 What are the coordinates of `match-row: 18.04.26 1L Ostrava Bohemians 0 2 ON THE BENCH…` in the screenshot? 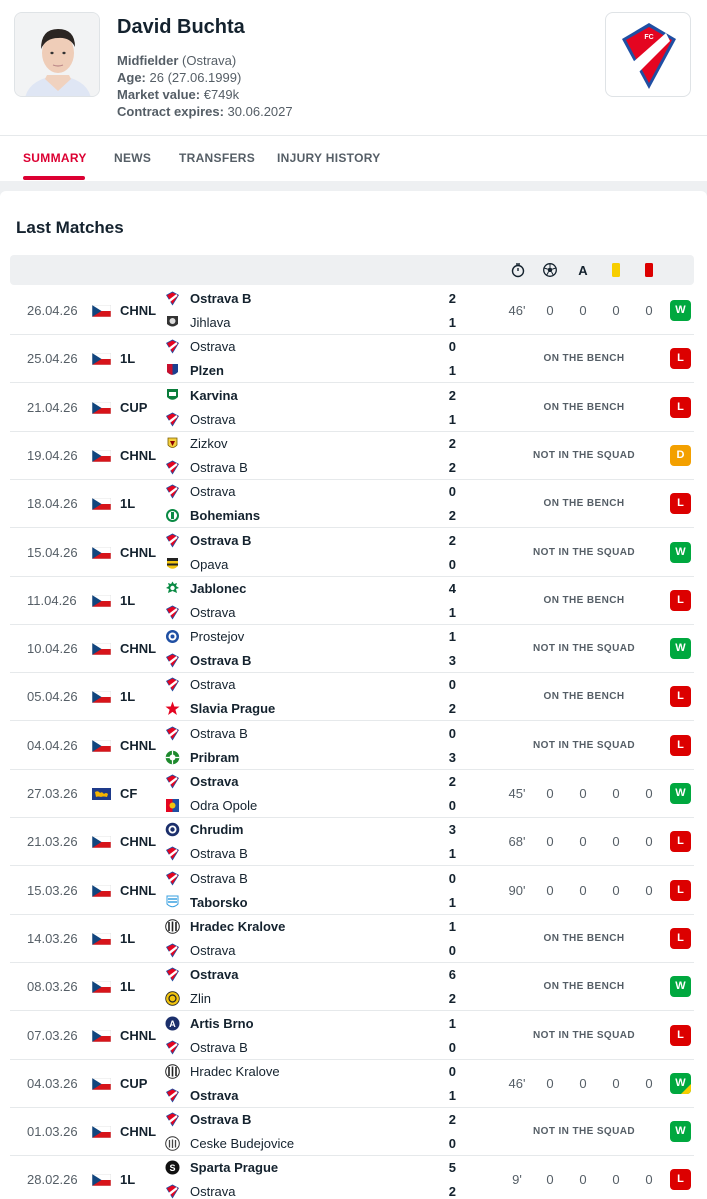 It's located at (352, 504).